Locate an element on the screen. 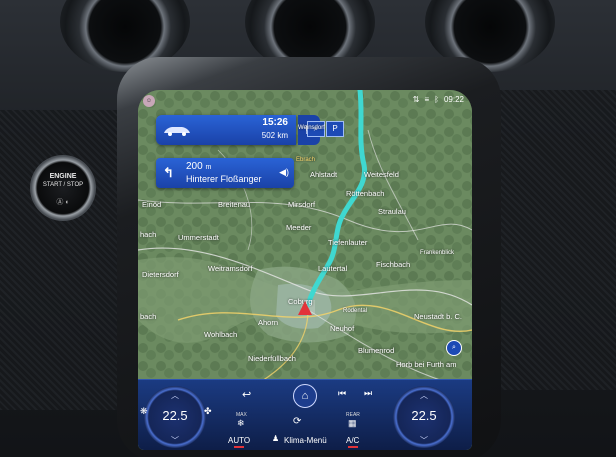  clock: 09:22 is located at coordinates (453, 99).